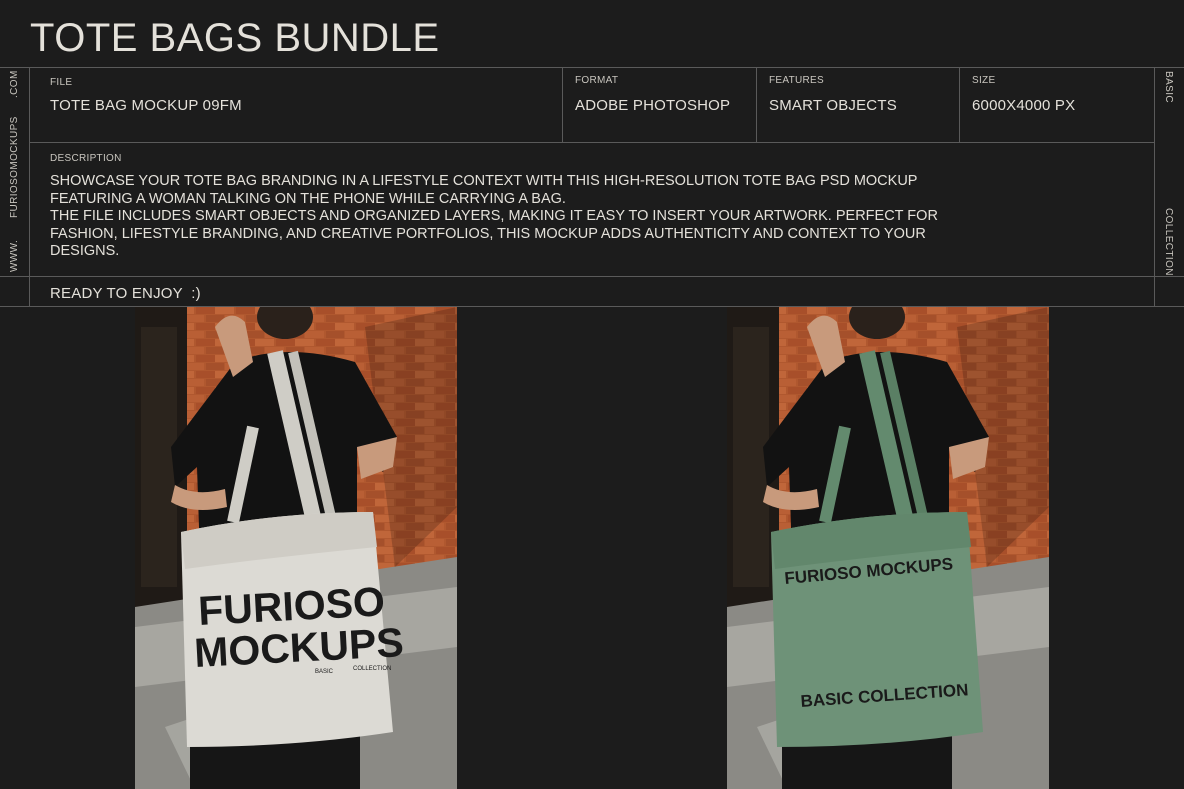  What do you see at coordinates (562, 105) in the screenshot?
I see `divider-format` at bounding box center [562, 105].